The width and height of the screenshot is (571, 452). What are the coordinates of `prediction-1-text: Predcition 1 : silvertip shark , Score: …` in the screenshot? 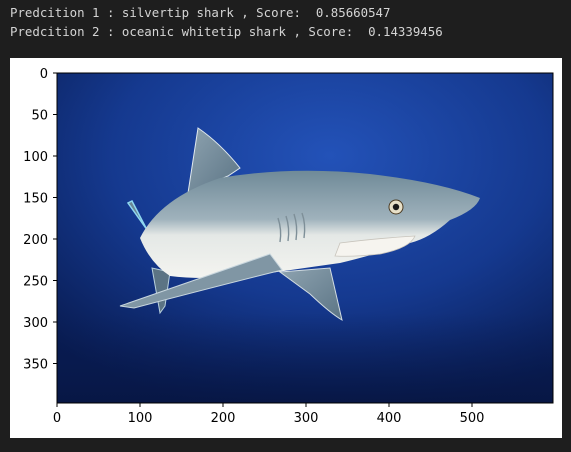 It's located at (200, 12).